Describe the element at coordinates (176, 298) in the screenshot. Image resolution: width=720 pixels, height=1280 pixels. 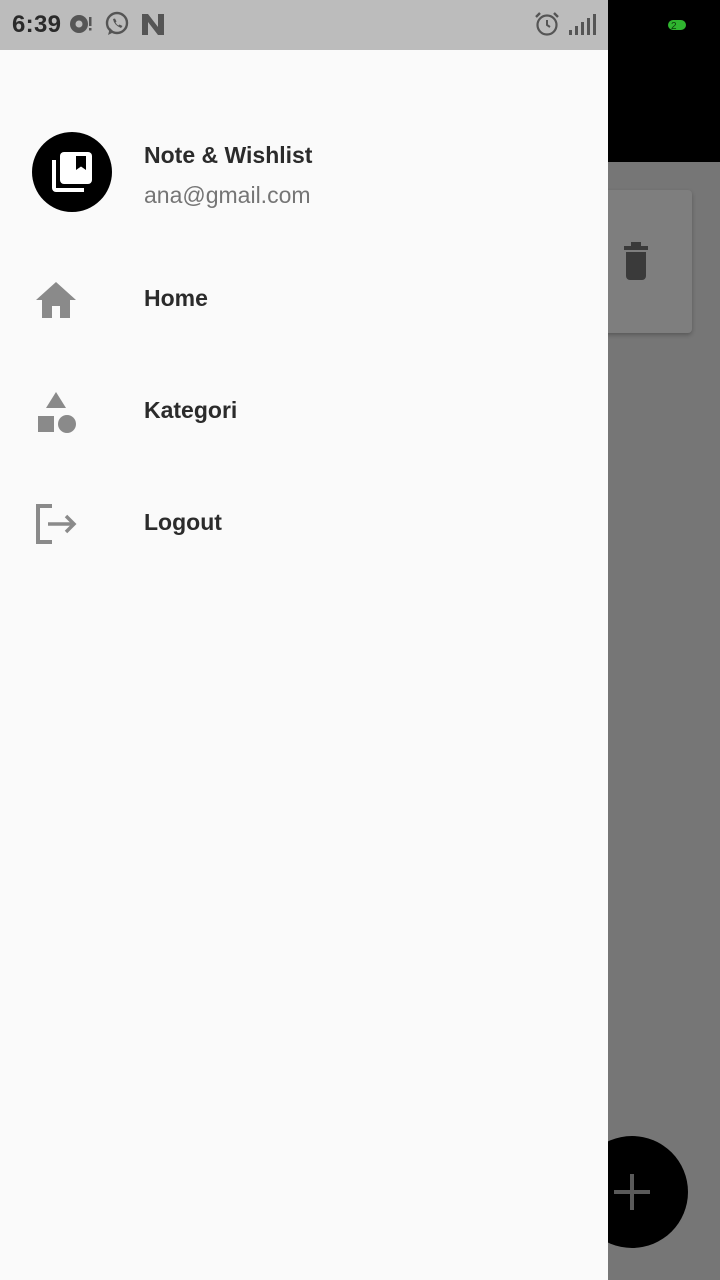
I see `drawer-item-label: Home` at that location.